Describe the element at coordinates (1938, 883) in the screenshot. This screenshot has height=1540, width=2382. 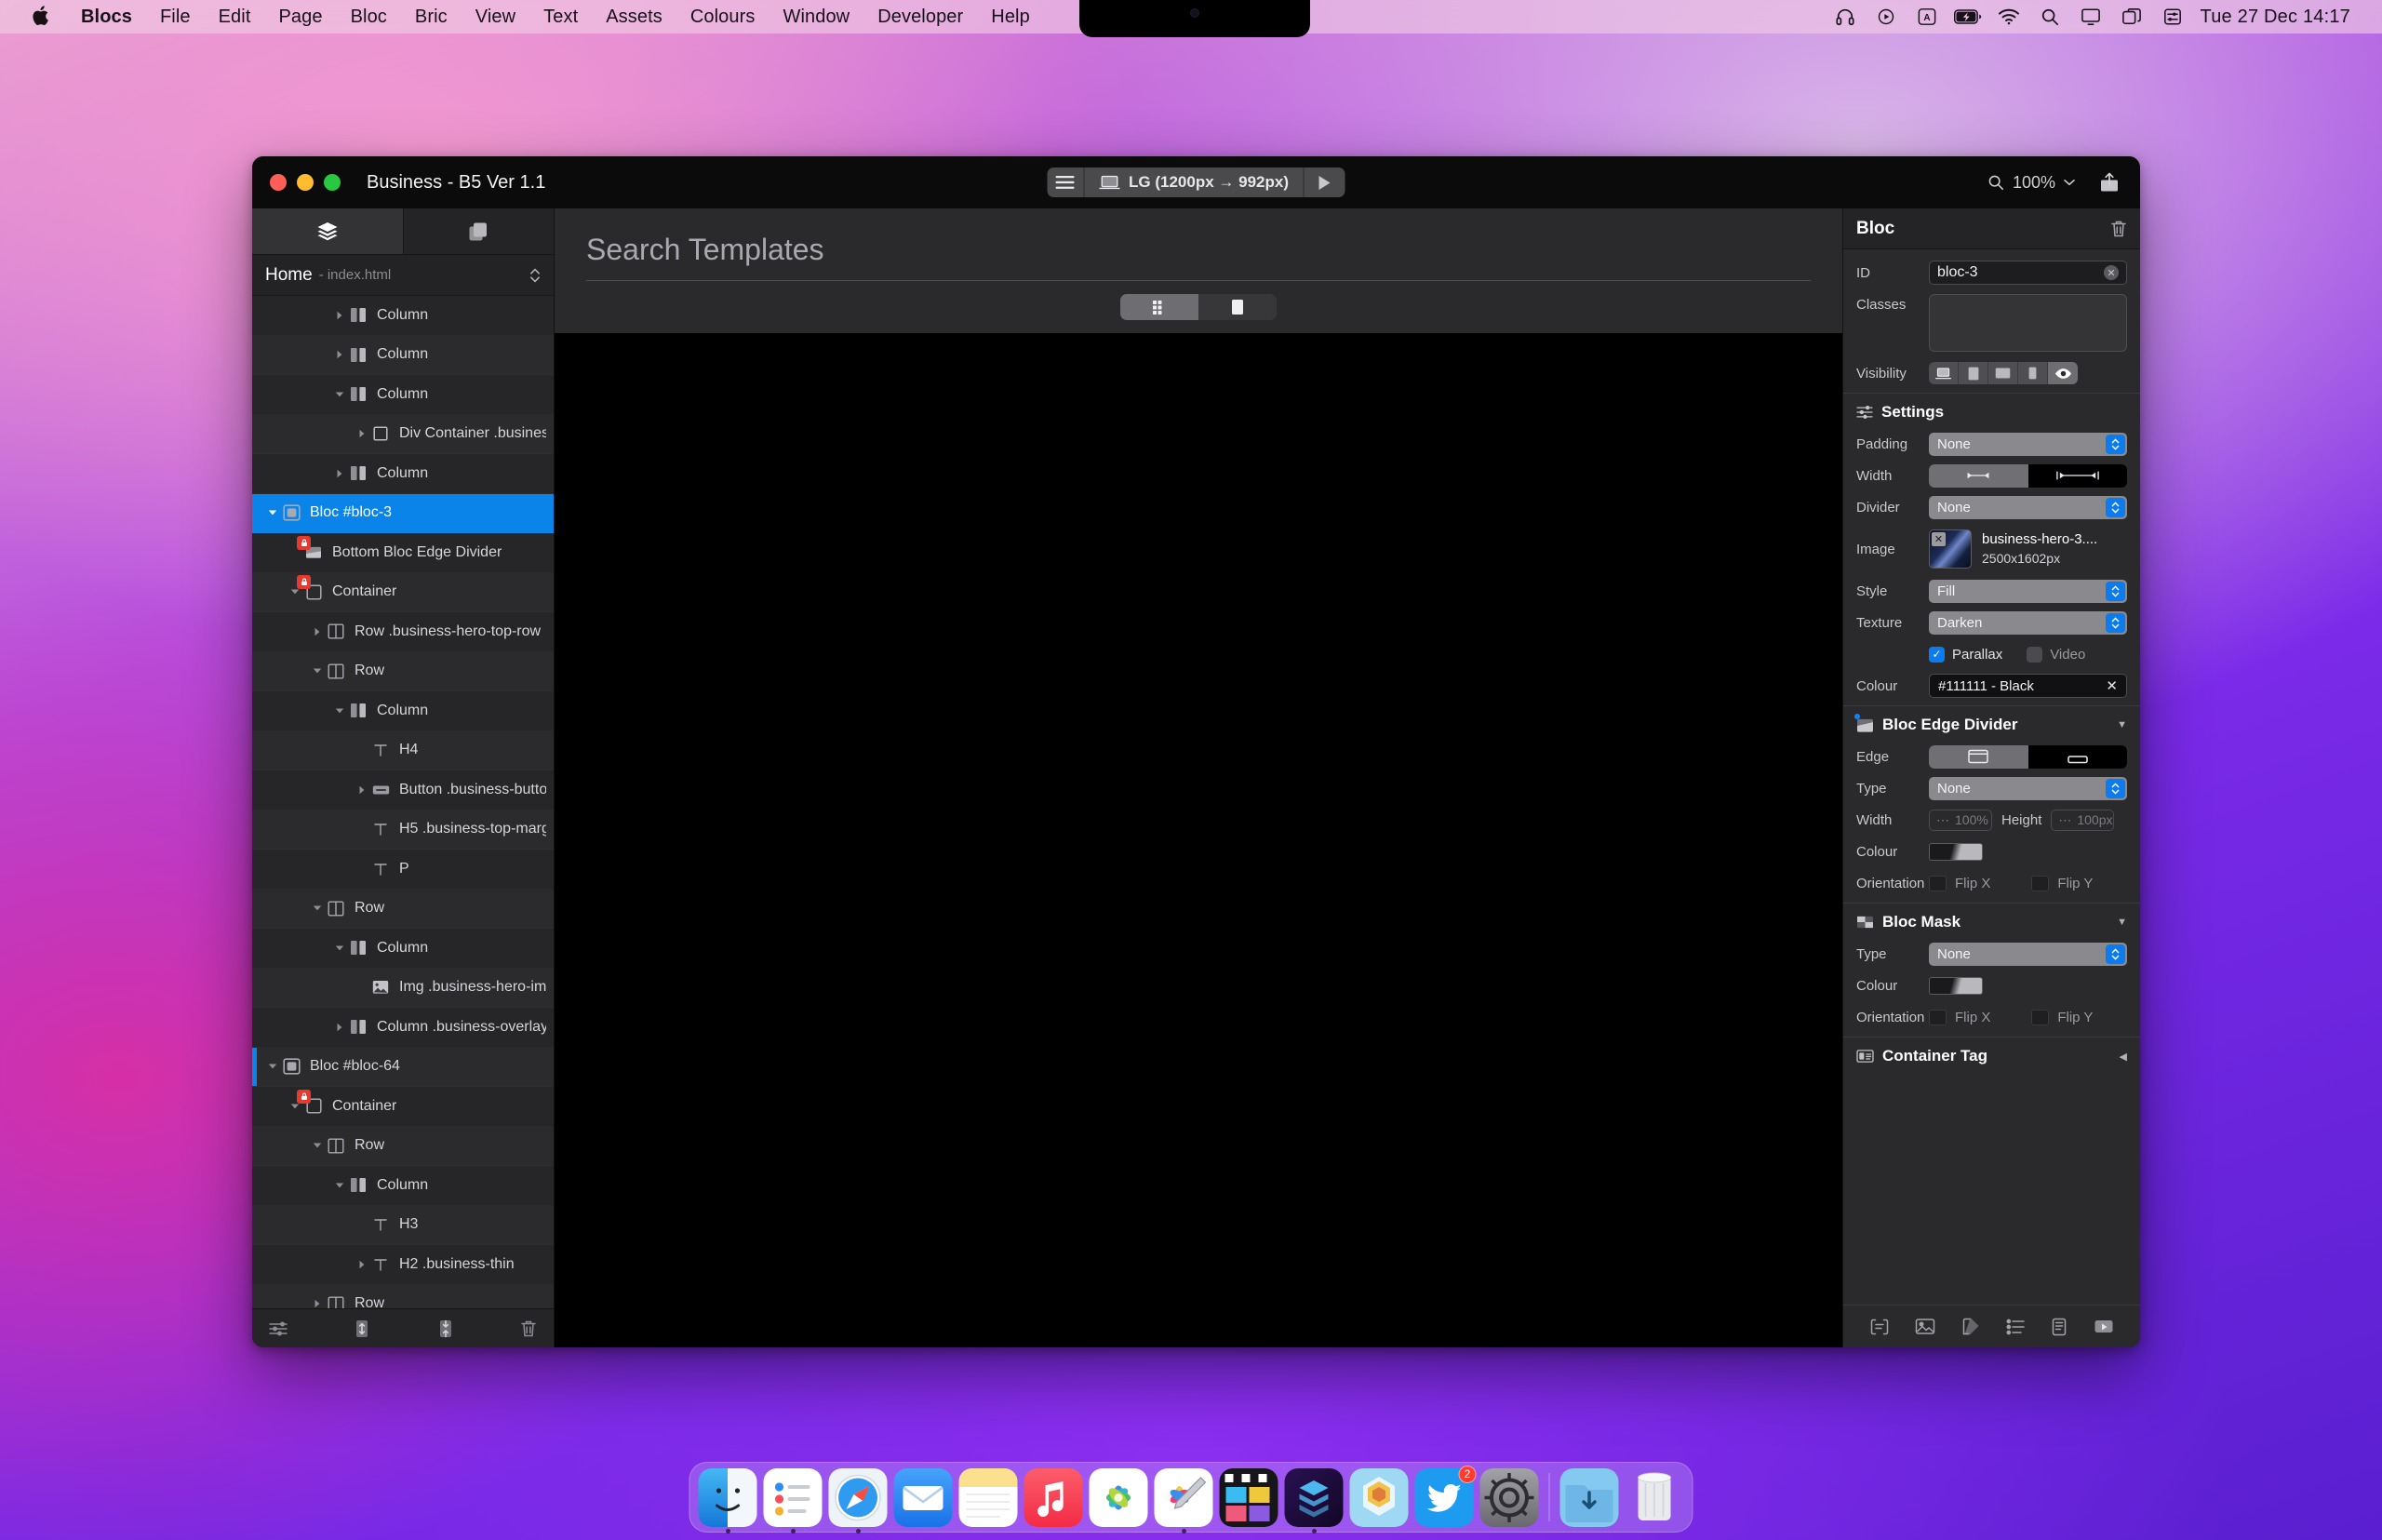
I see `edge-flip-x-checkbox` at that location.